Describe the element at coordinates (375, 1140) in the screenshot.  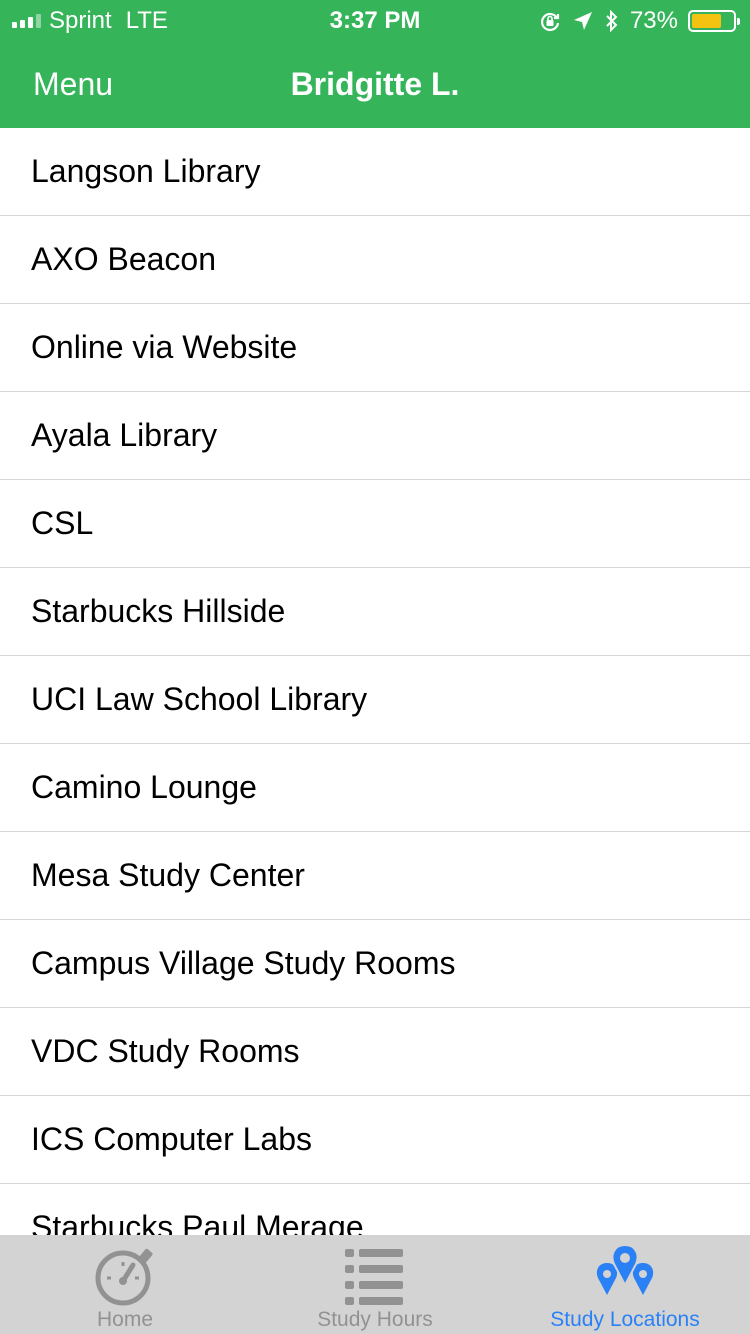
I see `list-item: ICS Computer Labs` at that location.